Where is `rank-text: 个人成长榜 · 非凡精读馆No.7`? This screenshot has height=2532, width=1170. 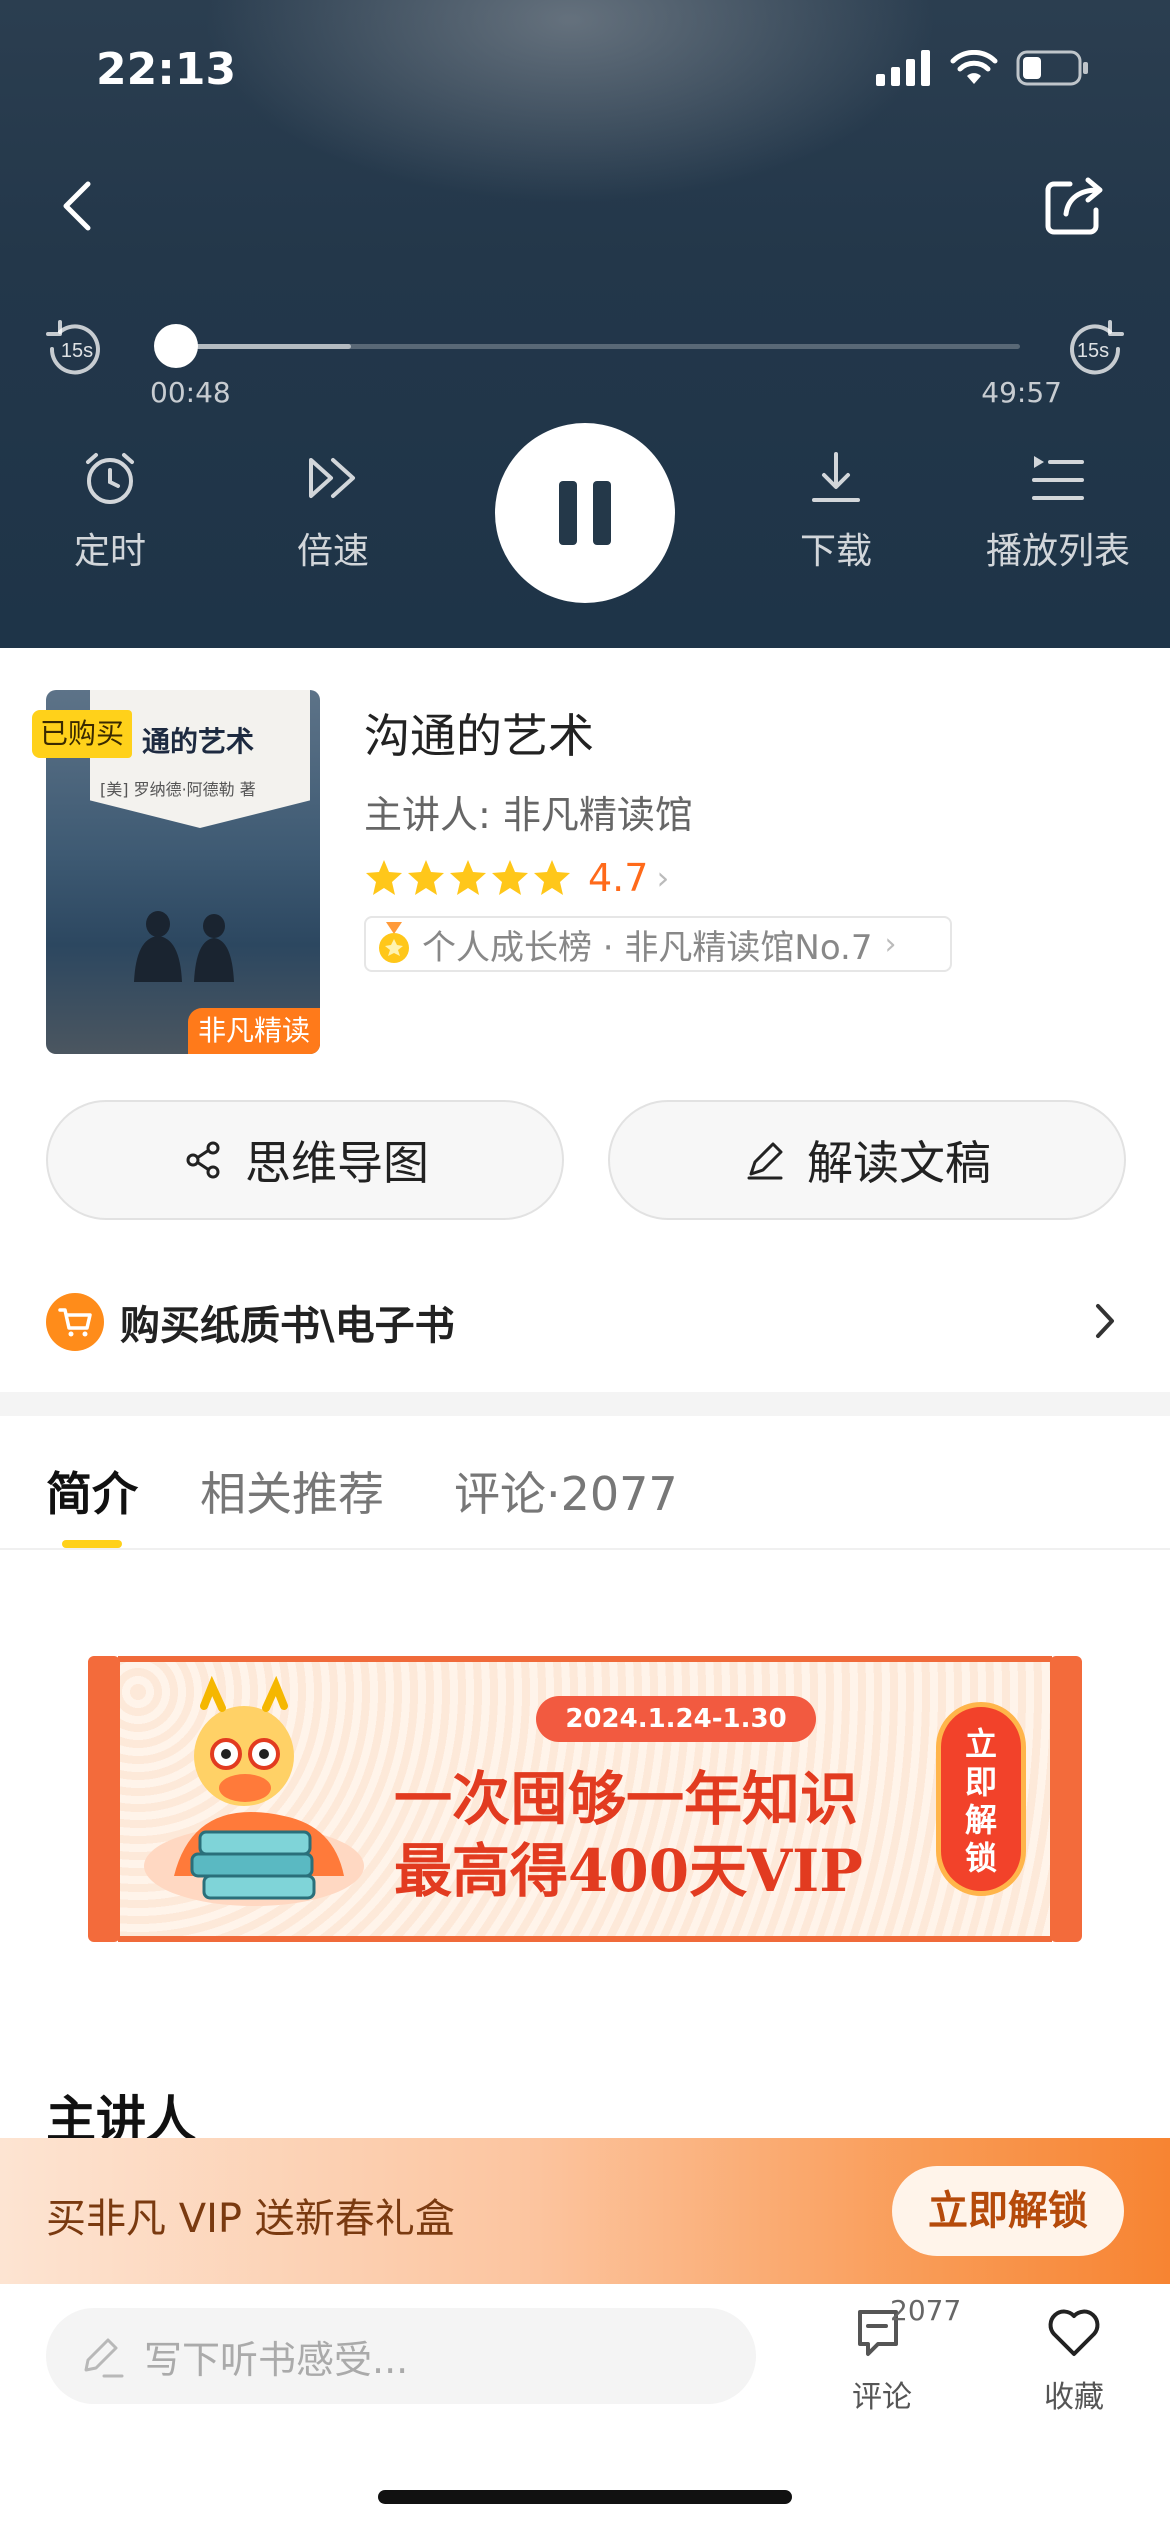 rank-text: 个人成长榜 · 非凡精读馆No.7 is located at coordinates (647, 947).